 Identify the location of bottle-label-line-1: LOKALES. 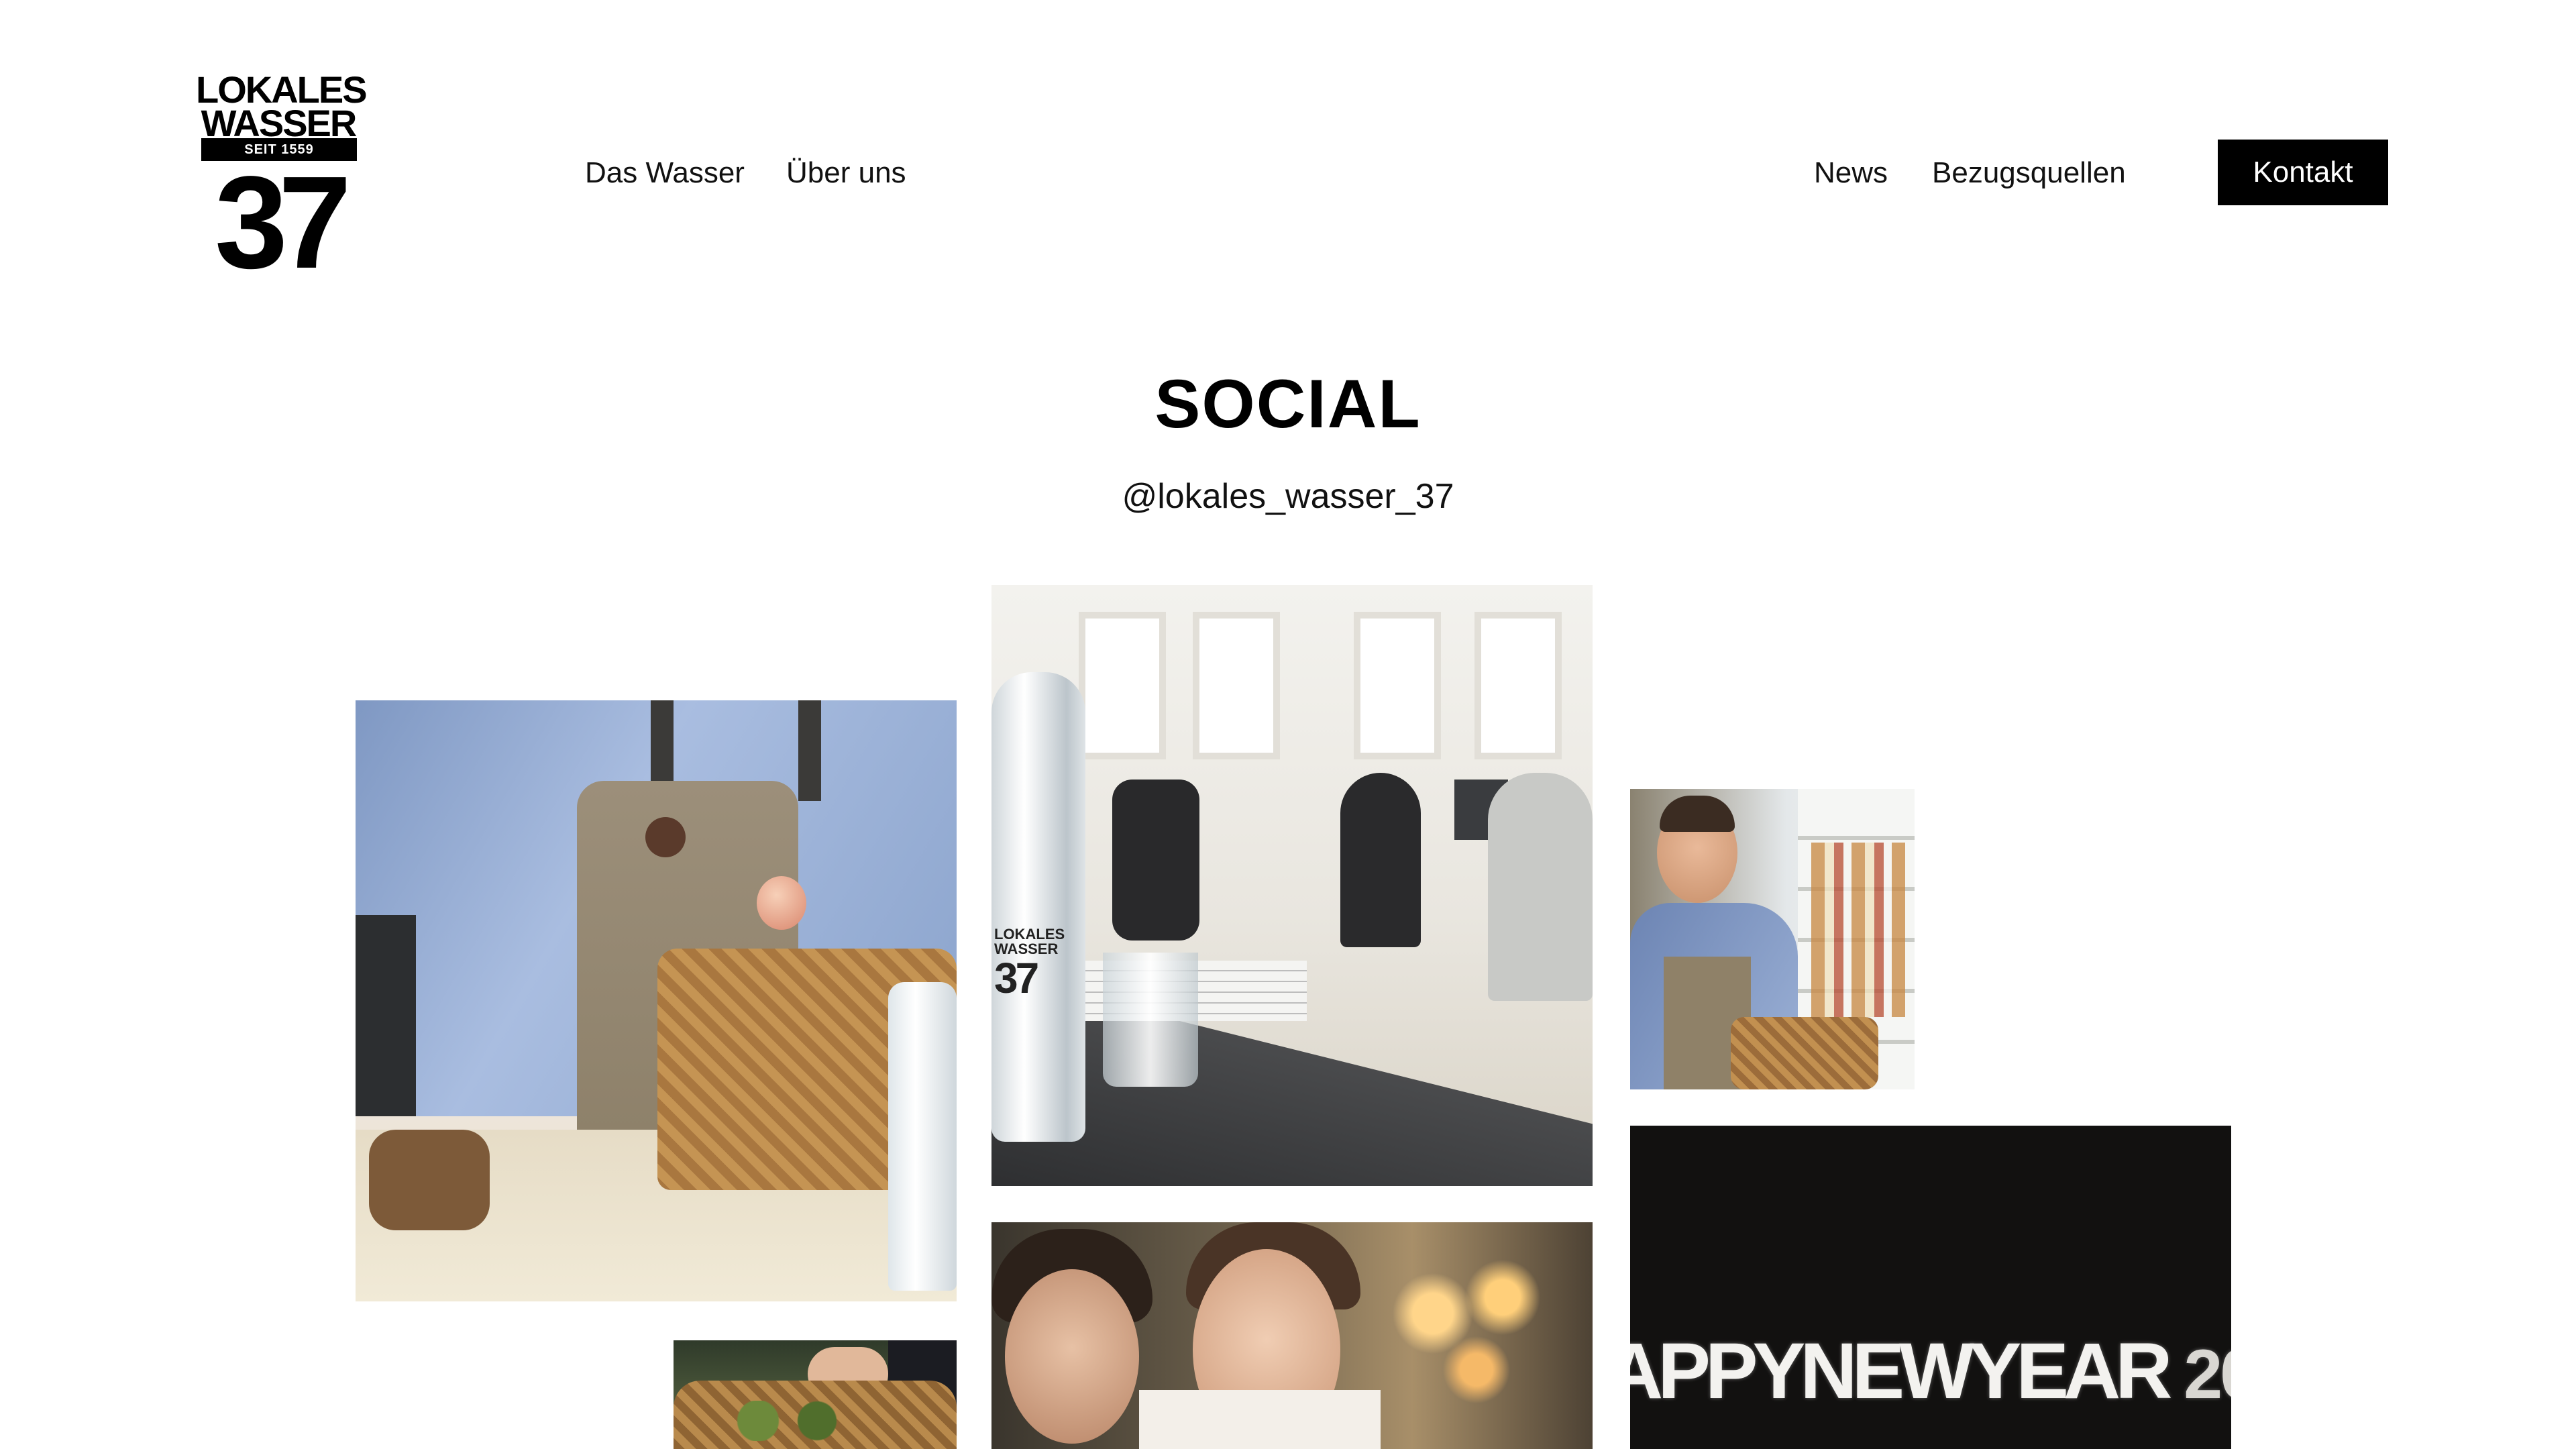
(1029, 934).